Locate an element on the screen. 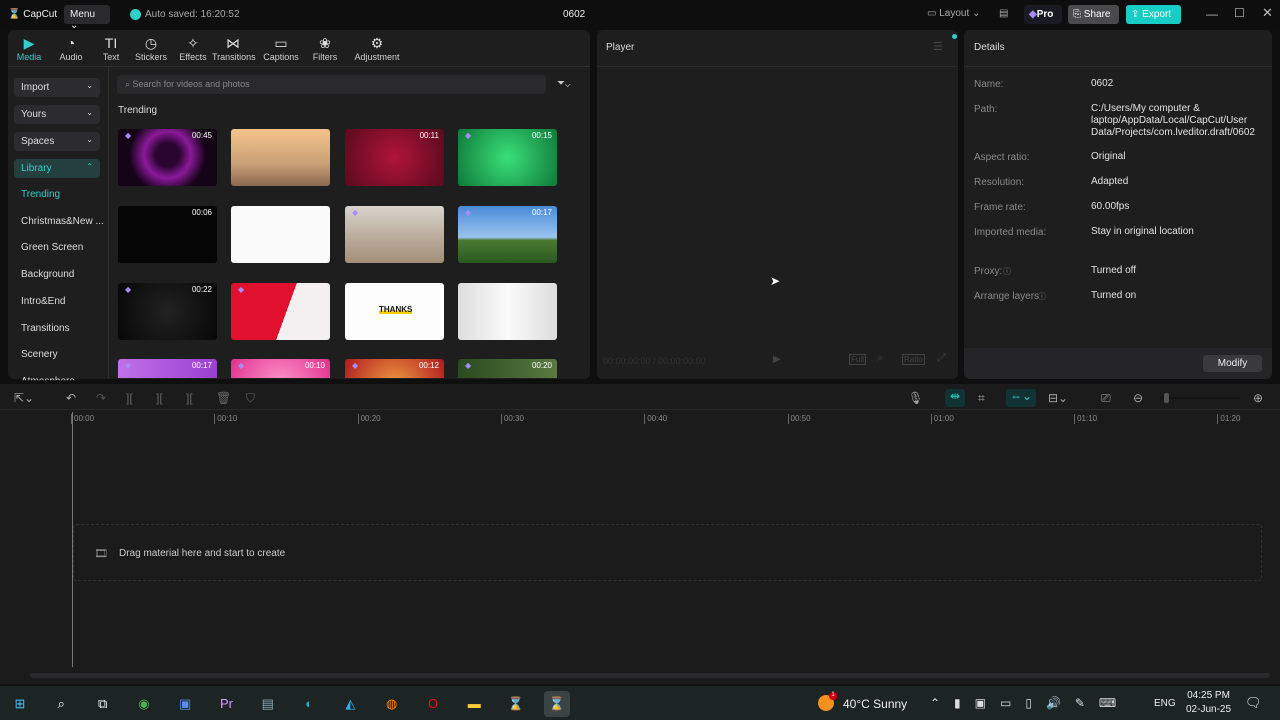 This screenshot has width=1280, height=720. ruler-tick: 01:00 is located at coordinates (942, 419).